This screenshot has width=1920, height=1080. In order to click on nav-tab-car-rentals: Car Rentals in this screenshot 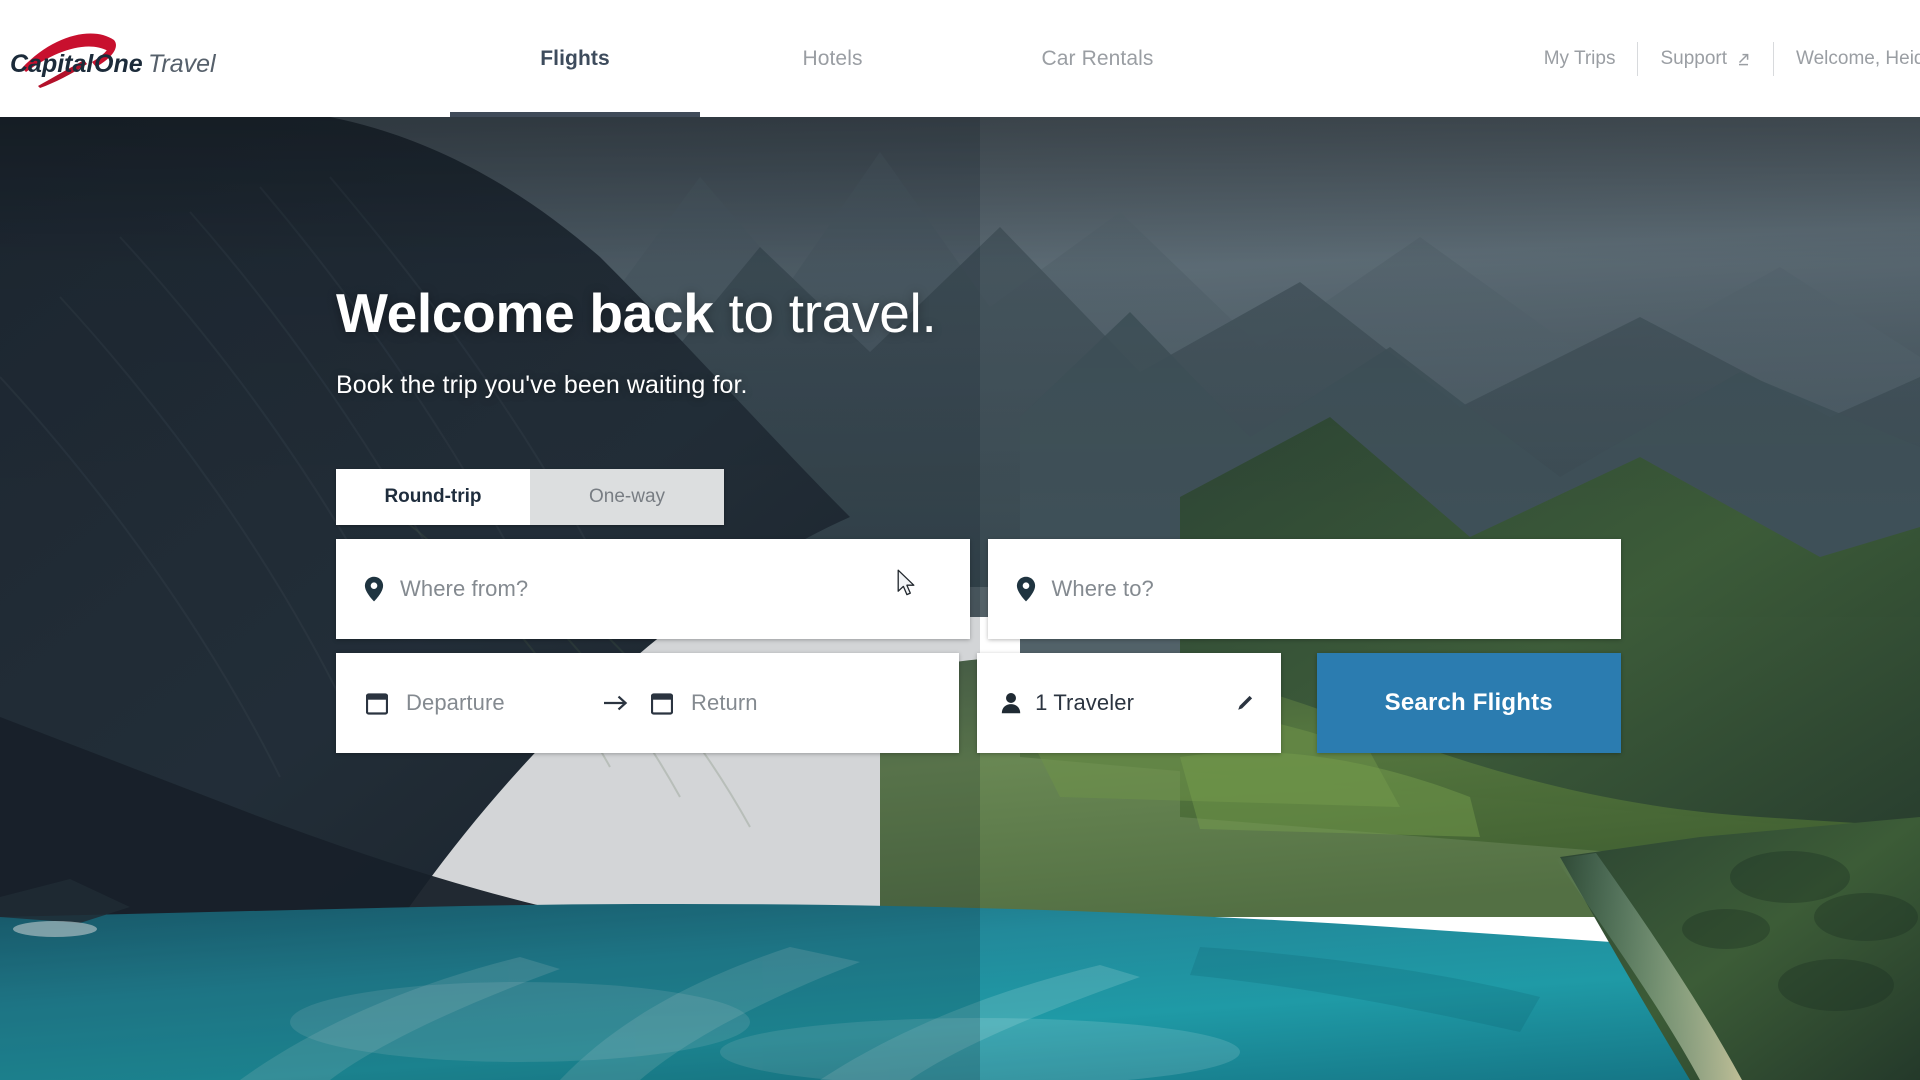, I will do `click(1097, 58)`.